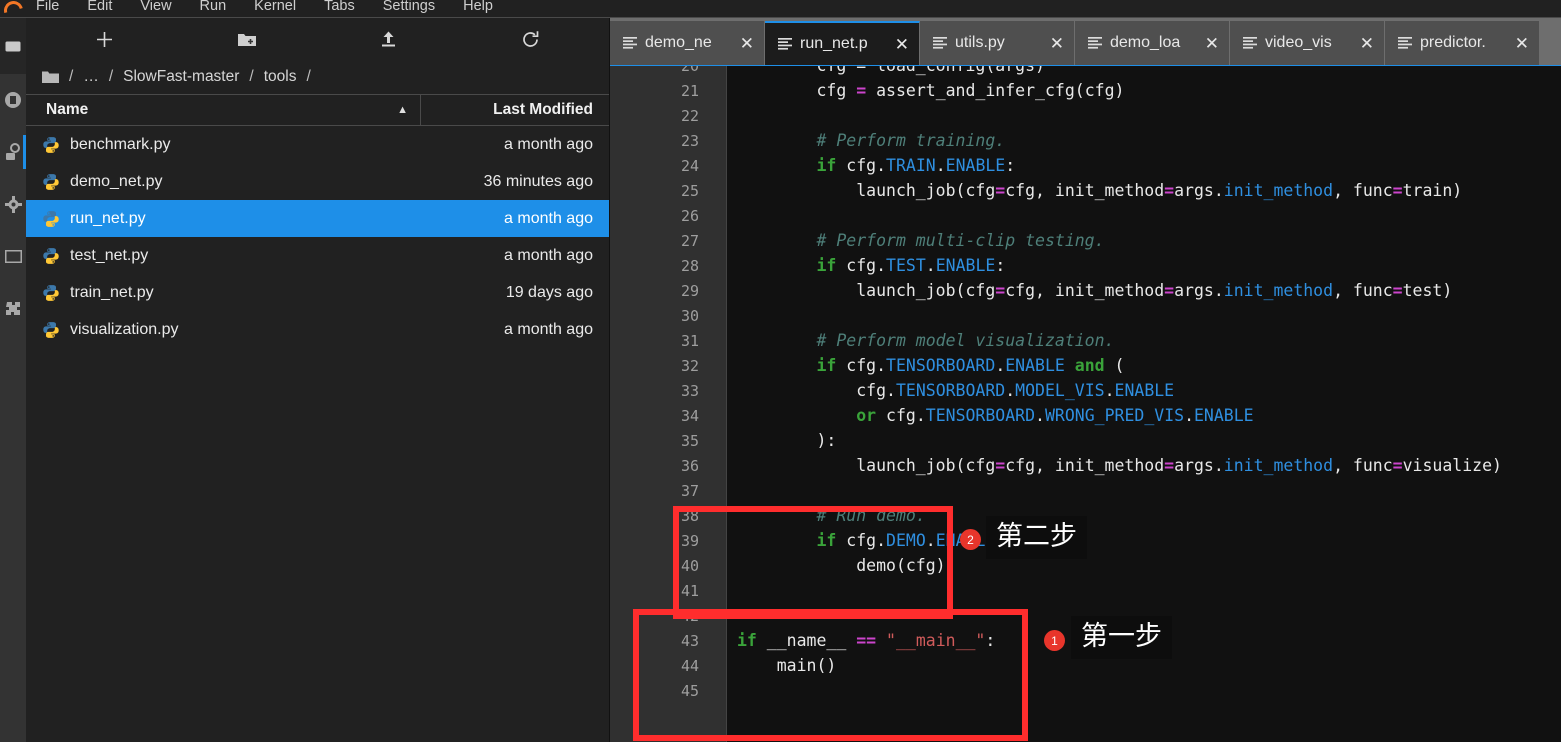 Image resolution: width=1561 pixels, height=742 pixels. What do you see at coordinates (13, 100) in the screenshot?
I see `running-terminals-icon` at bounding box center [13, 100].